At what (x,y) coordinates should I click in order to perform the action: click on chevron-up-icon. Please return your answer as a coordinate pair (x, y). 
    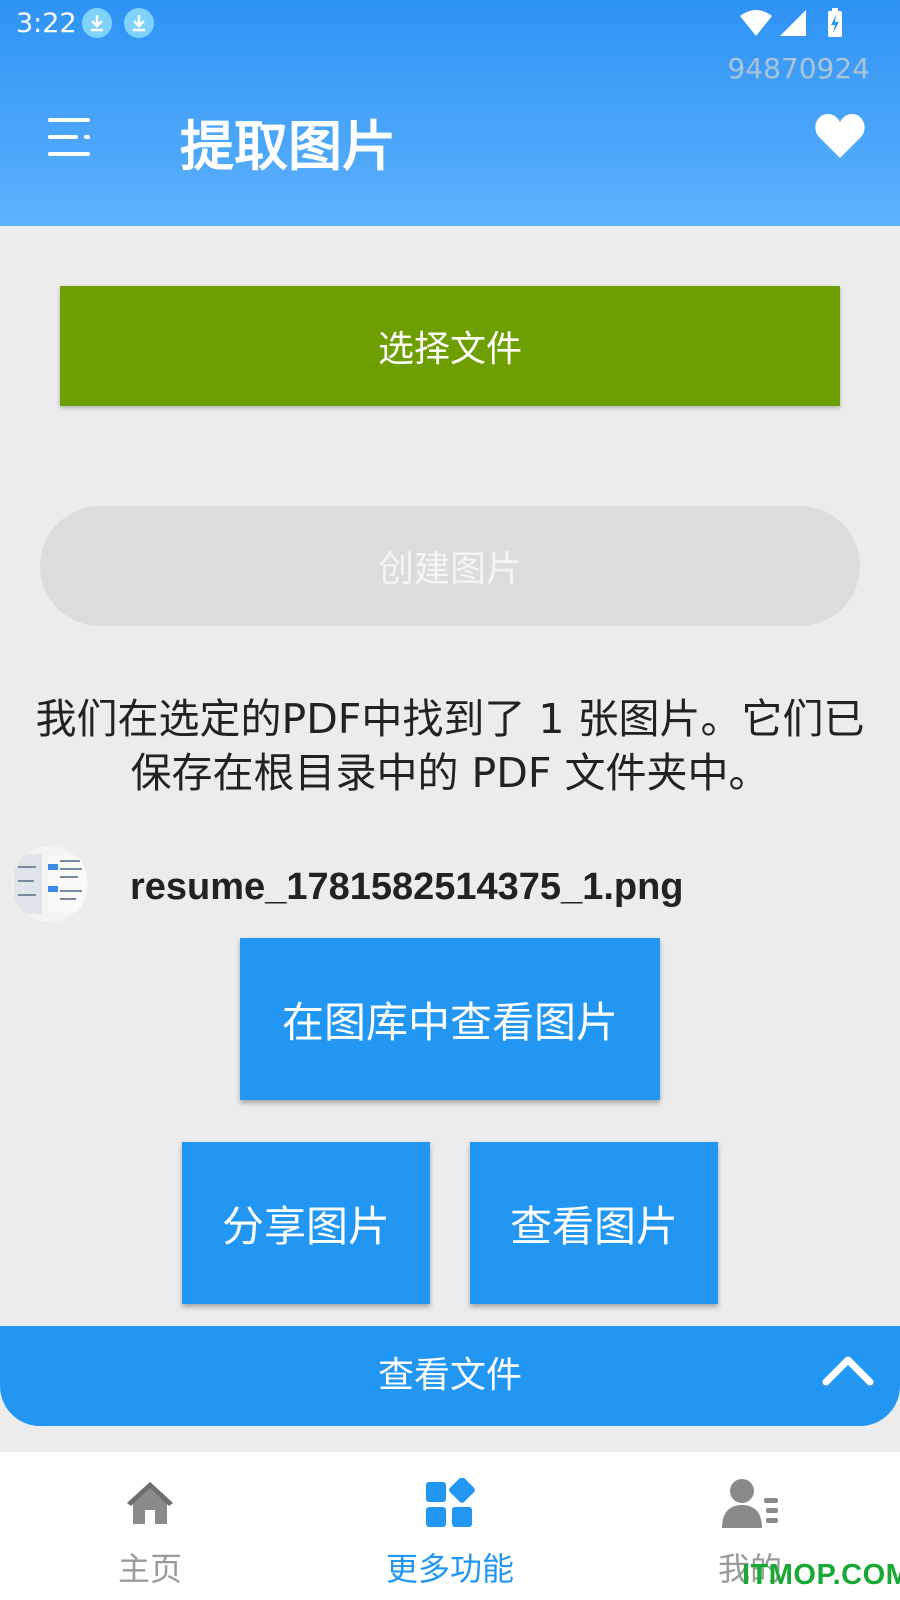
    Looking at the image, I should click on (848, 1369).